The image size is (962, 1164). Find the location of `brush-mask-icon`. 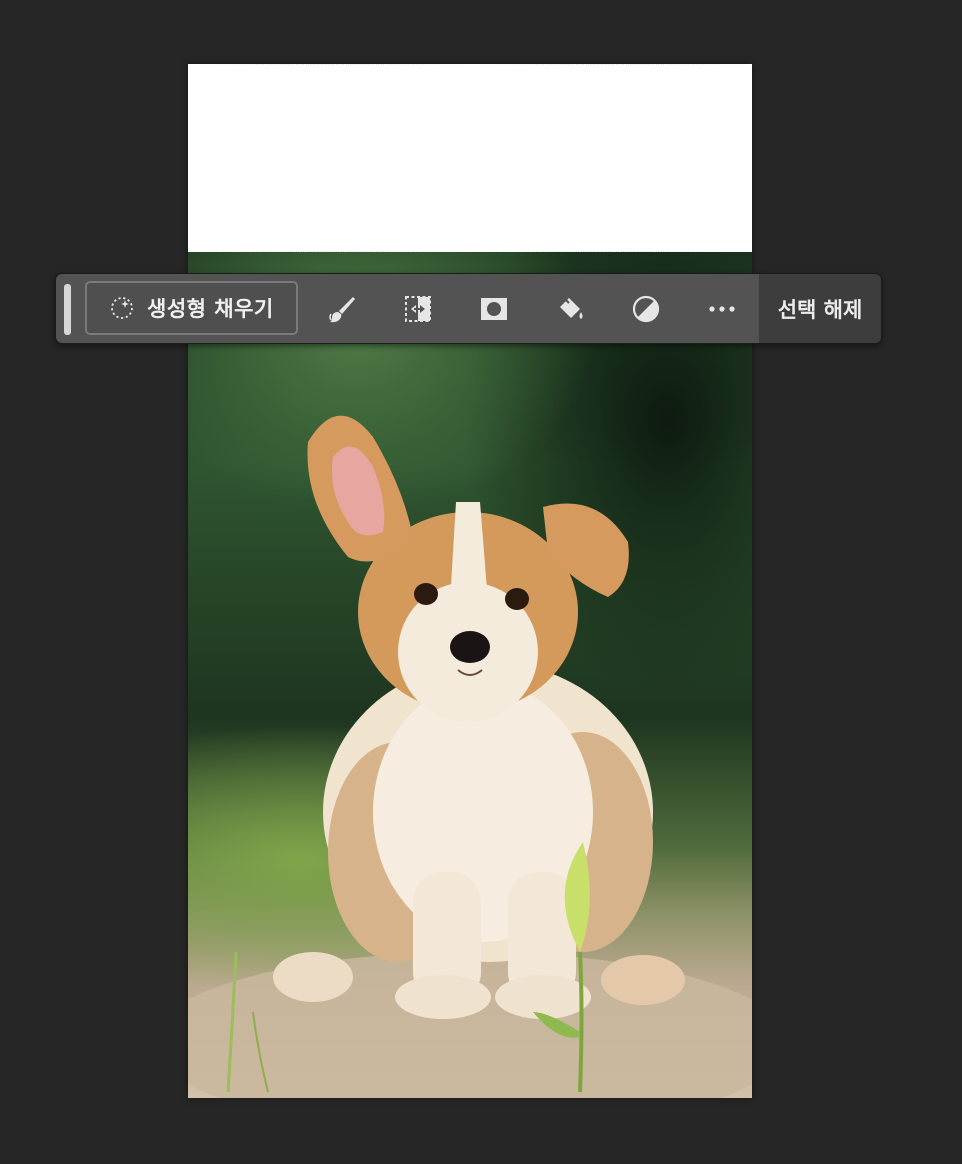

brush-mask-icon is located at coordinates (342, 310).